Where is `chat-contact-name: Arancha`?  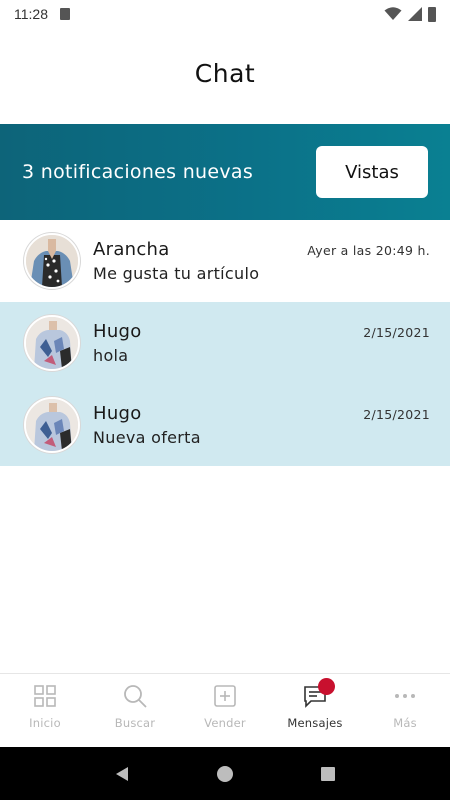
chat-contact-name: Arancha is located at coordinates (131, 249).